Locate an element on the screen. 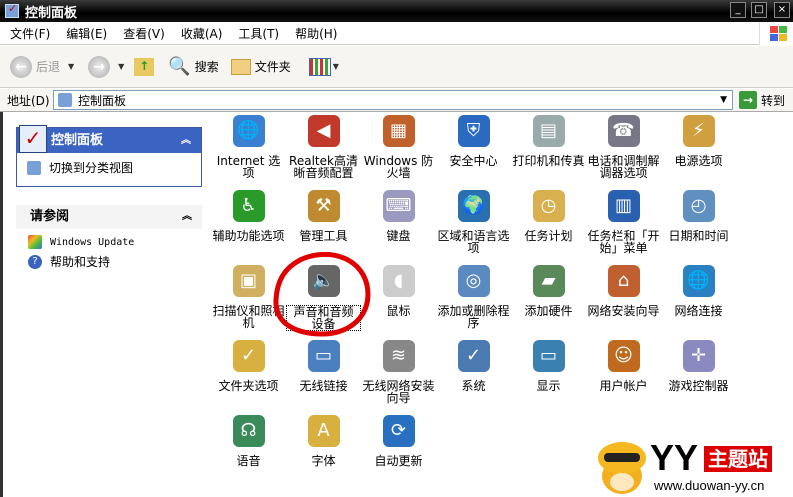 This screenshot has width=793, height=497. menu-favorites: 收藏(A) is located at coordinates (202, 33).